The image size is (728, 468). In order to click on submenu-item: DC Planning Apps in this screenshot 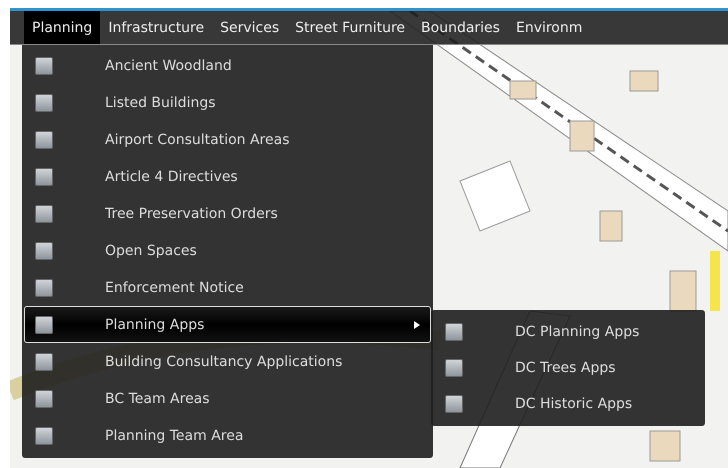, I will do `click(568, 332)`.